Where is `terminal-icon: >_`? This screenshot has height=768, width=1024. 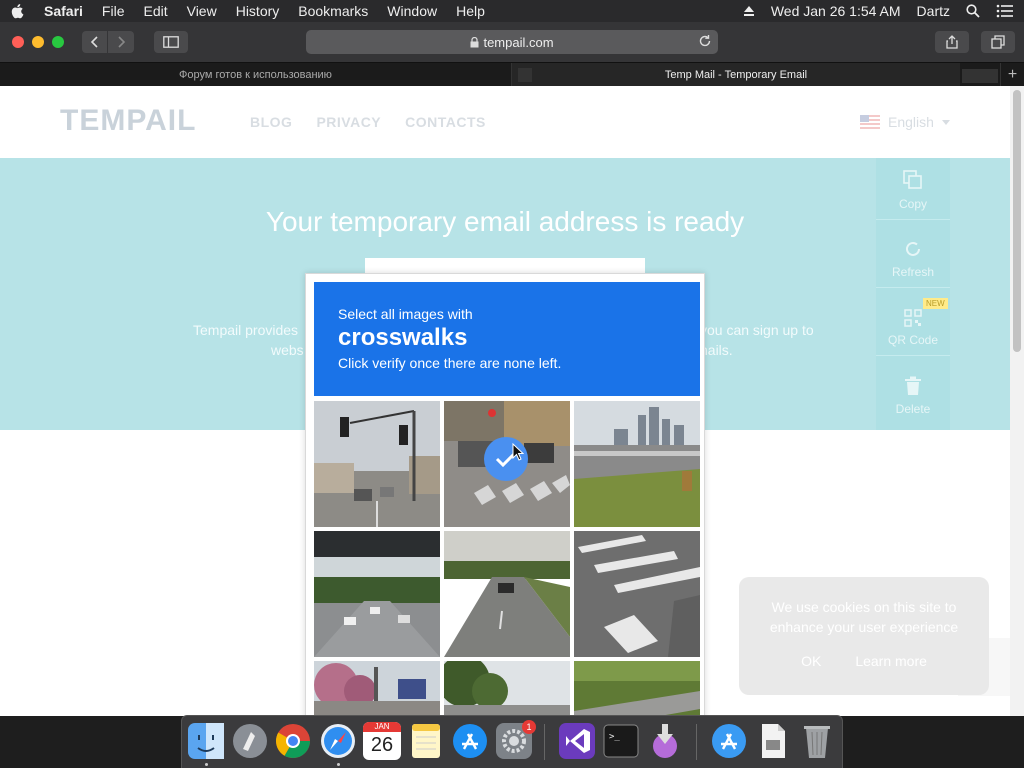 terminal-icon: >_ is located at coordinates (621, 741).